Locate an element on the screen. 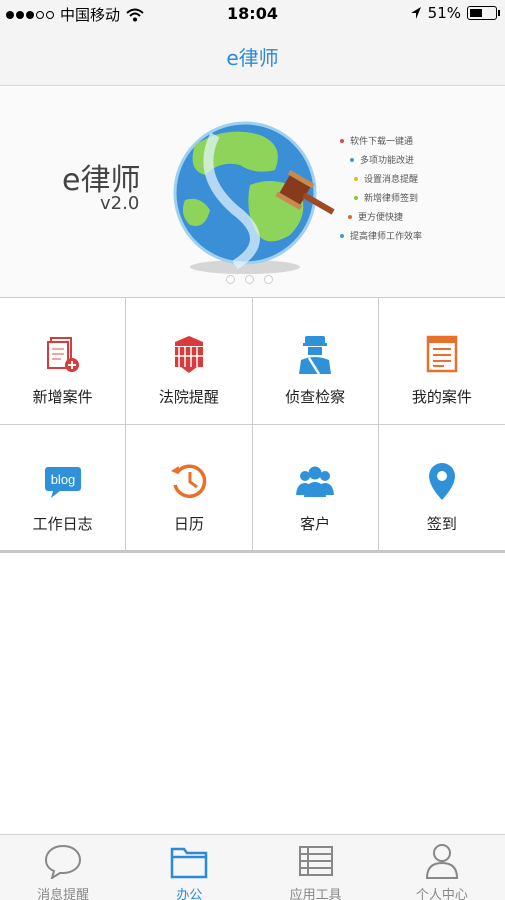 This screenshot has height=900, width=505. carousel-page-indicator is located at coordinates (249, 279).